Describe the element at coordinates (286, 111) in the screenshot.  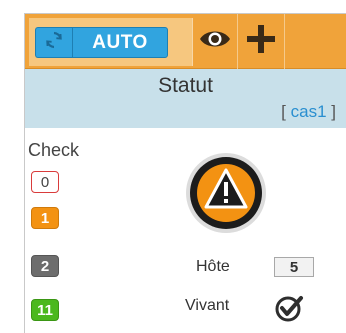
I see `case-bracket-open: [` at that location.